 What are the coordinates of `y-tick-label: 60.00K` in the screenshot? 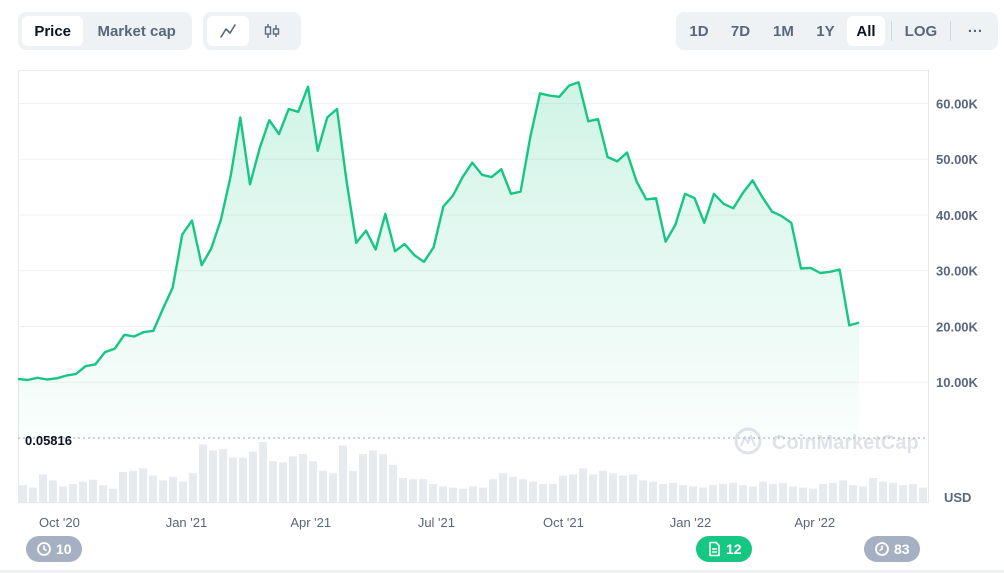 It's located at (957, 103).